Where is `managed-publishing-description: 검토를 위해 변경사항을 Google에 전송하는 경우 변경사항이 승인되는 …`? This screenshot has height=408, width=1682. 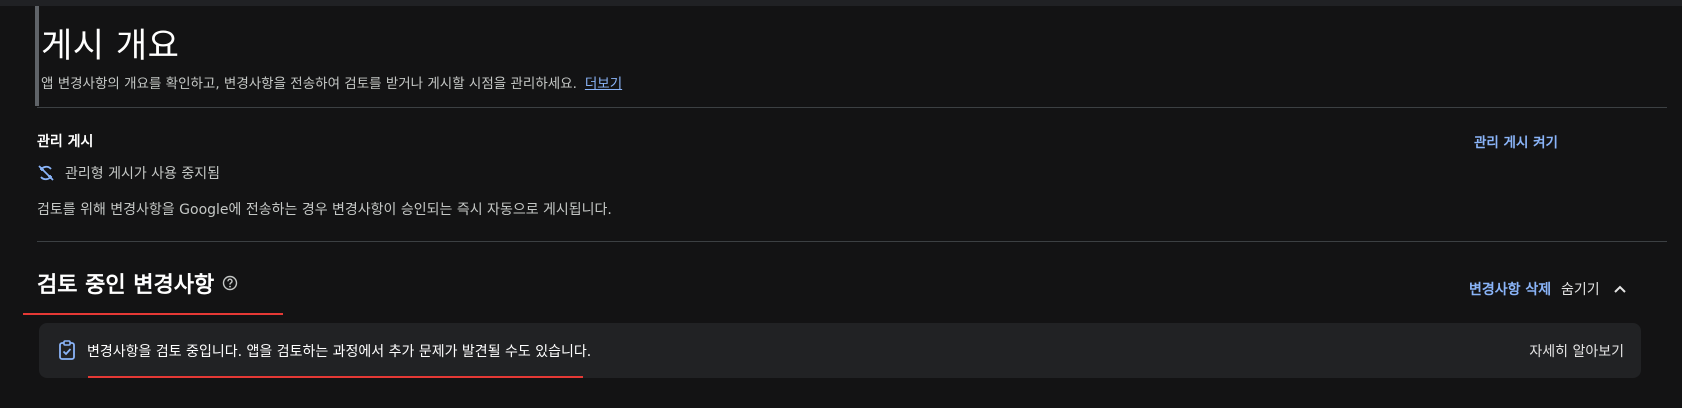 managed-publishing-description: 검토를 위해 변경사항을 Google에 전송하는 경우 변경사항이 승인되는 … is located at coordinates (324, 210).